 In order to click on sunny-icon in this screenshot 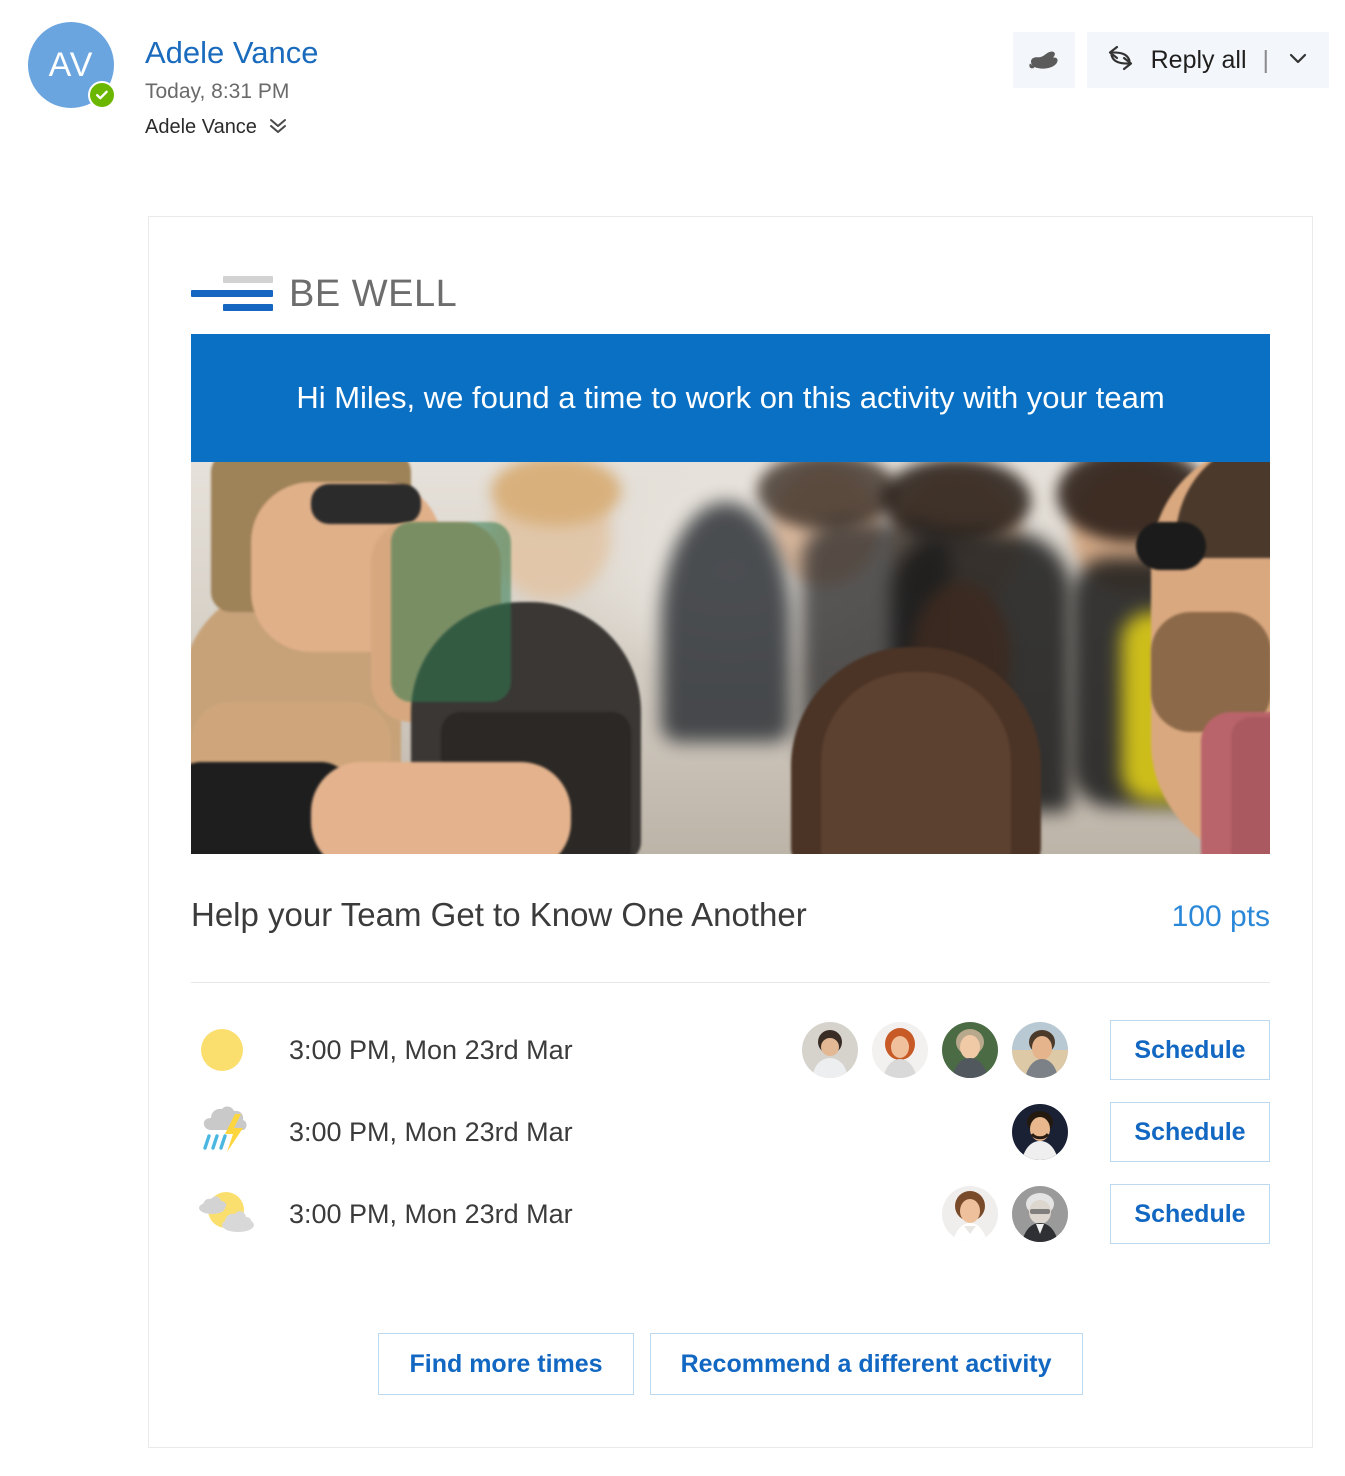, I will do `click(240, 1050)`.